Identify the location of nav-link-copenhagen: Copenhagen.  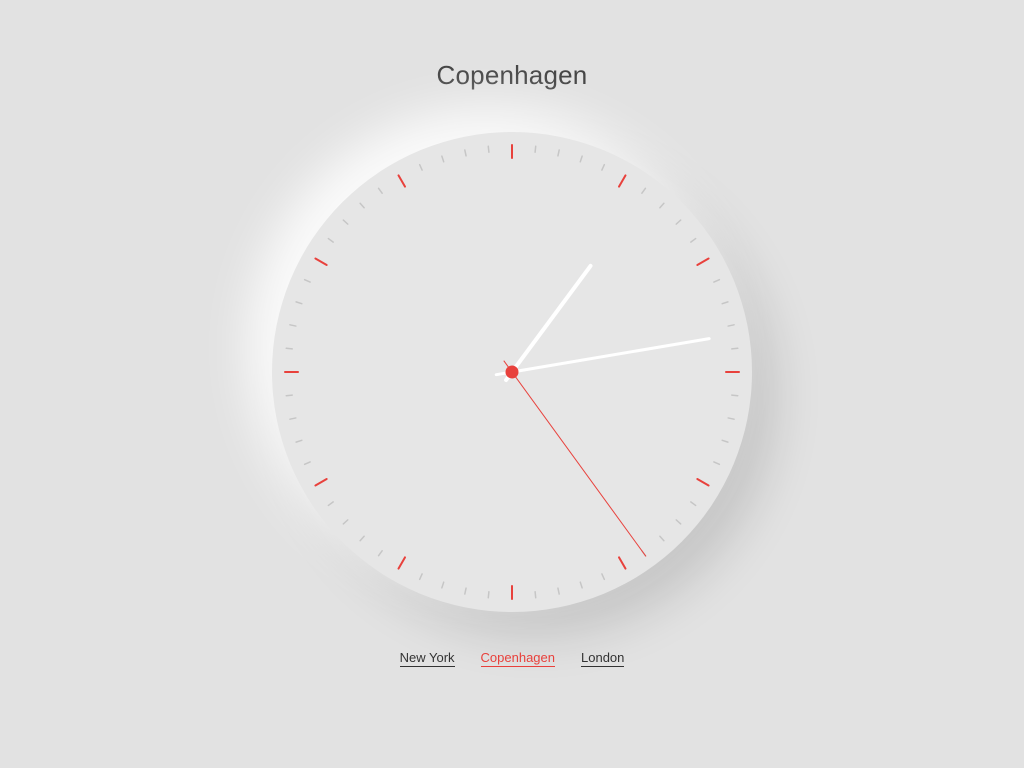
(517, 658).